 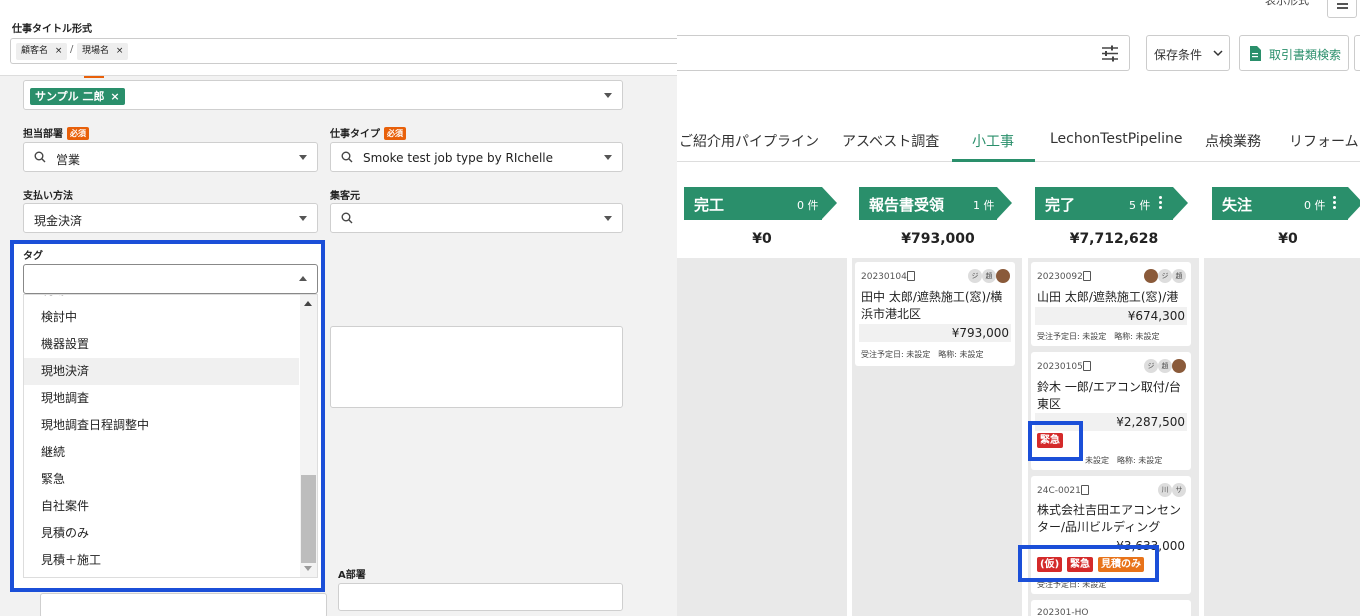 I want to click on title-format-section: 仕事タイトル形式 顧客名 × / 現場名 ×, so click(x=338, y=38).